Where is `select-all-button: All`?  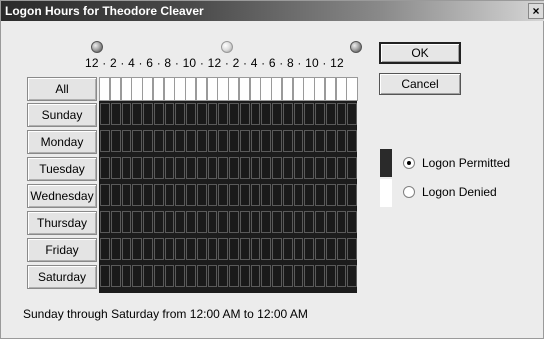
select-all-button: All is located at coordinates (62, 89).